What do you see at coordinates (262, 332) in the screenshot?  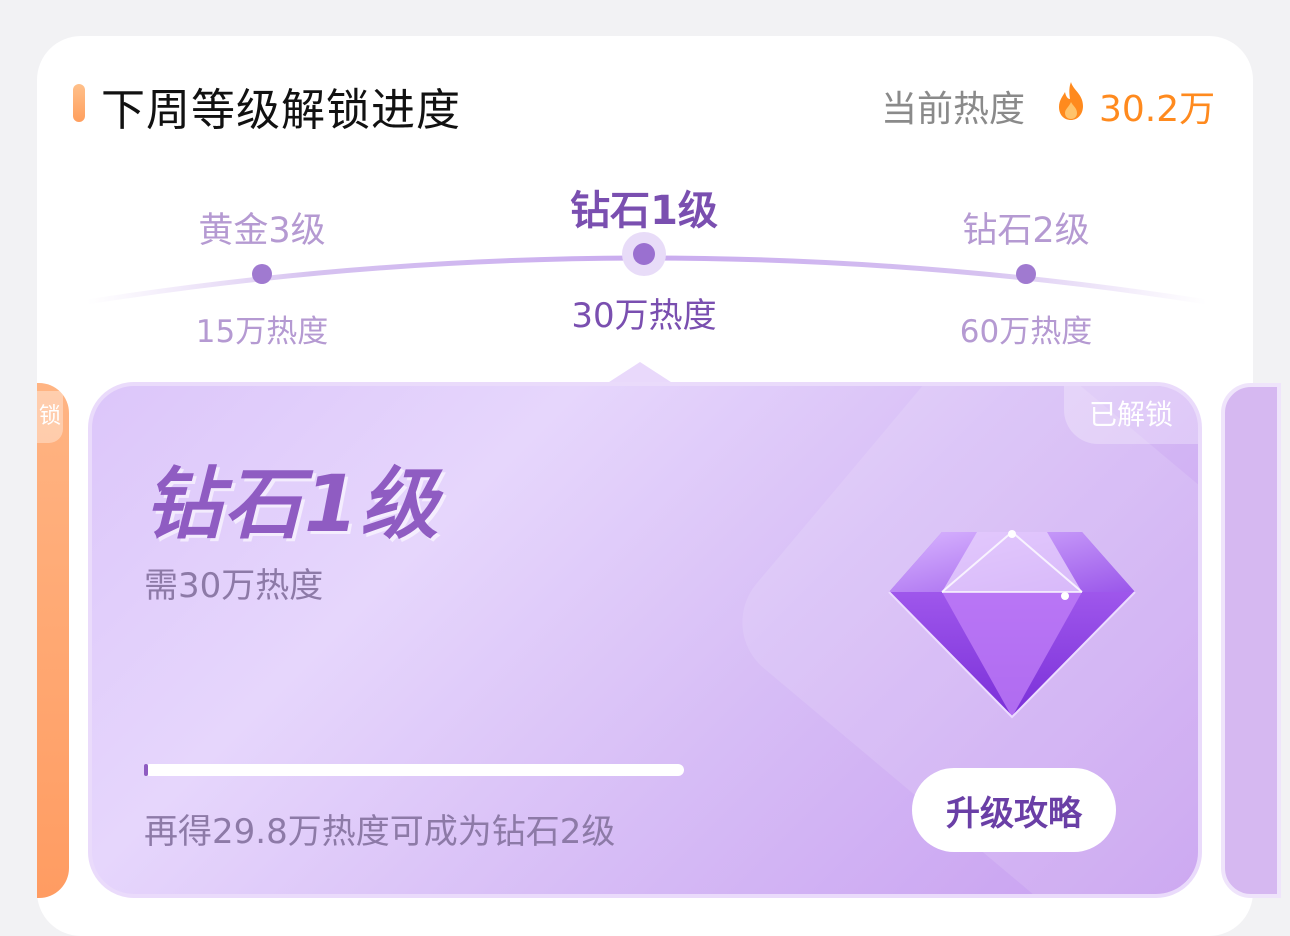 I see `timeline-level-heat: 15万热度` at bounding box center [262, 332].